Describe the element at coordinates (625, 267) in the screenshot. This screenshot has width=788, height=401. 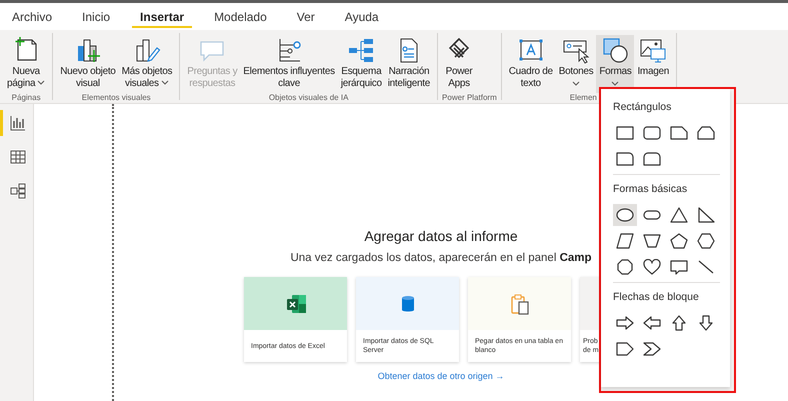
I see `octagon-icon` at that location.